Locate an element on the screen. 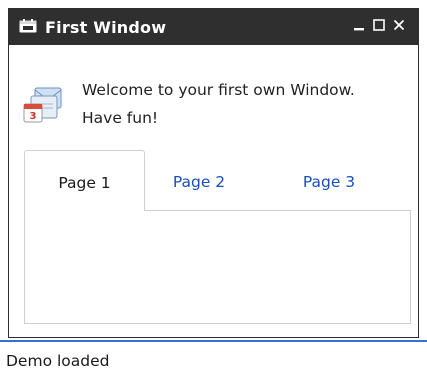  status-bar: Demo loaded is located at coordinates (213, 362).